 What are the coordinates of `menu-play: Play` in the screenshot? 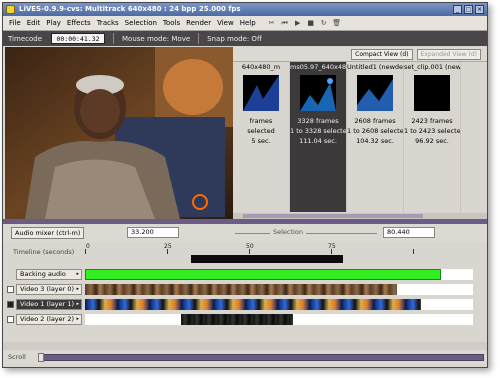 It's located at (53, 23).